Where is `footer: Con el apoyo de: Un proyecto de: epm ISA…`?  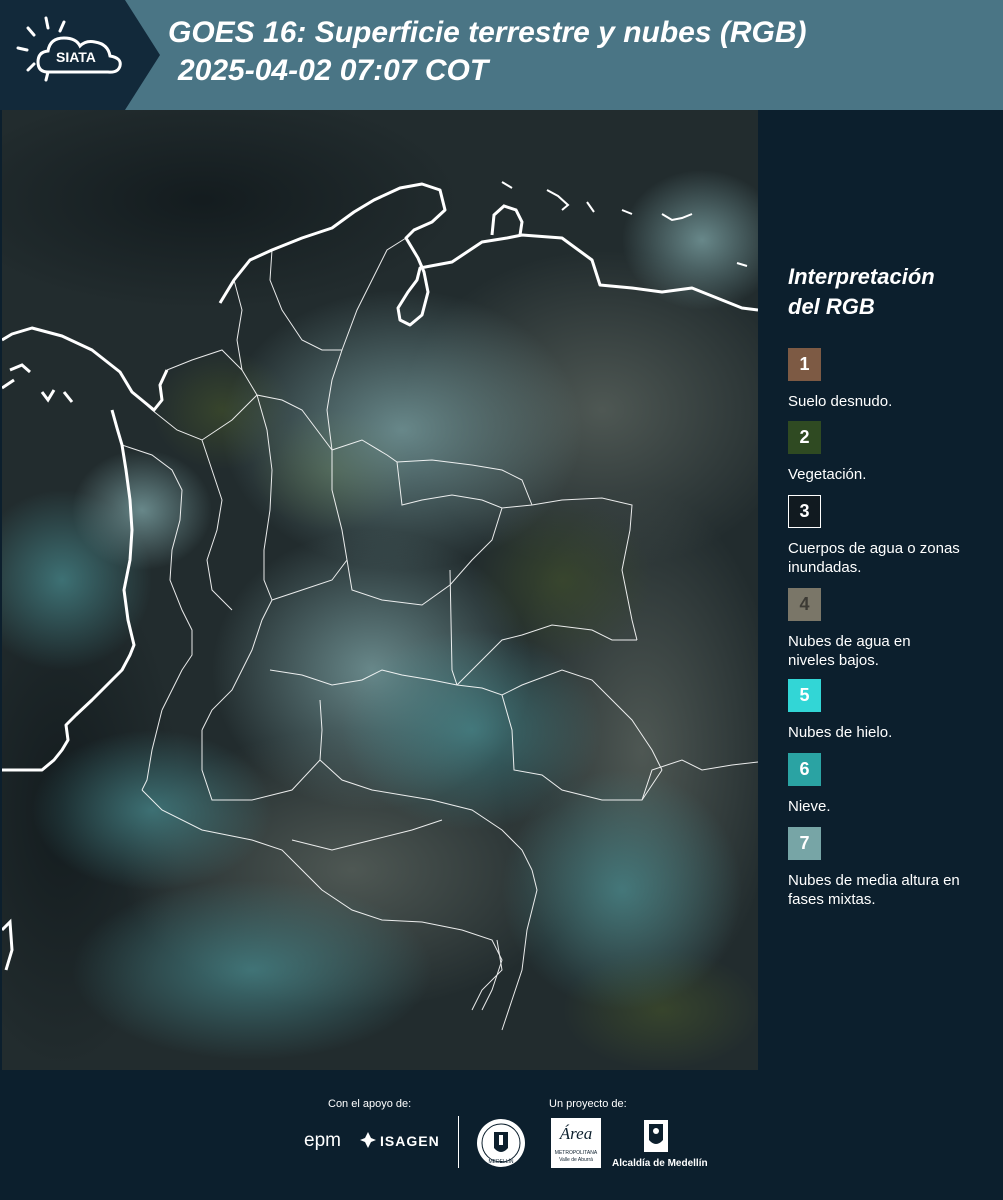 footer: Con el apoyo de: Un proyecto de: epm ISA… is located at coordinates (501, 1135).